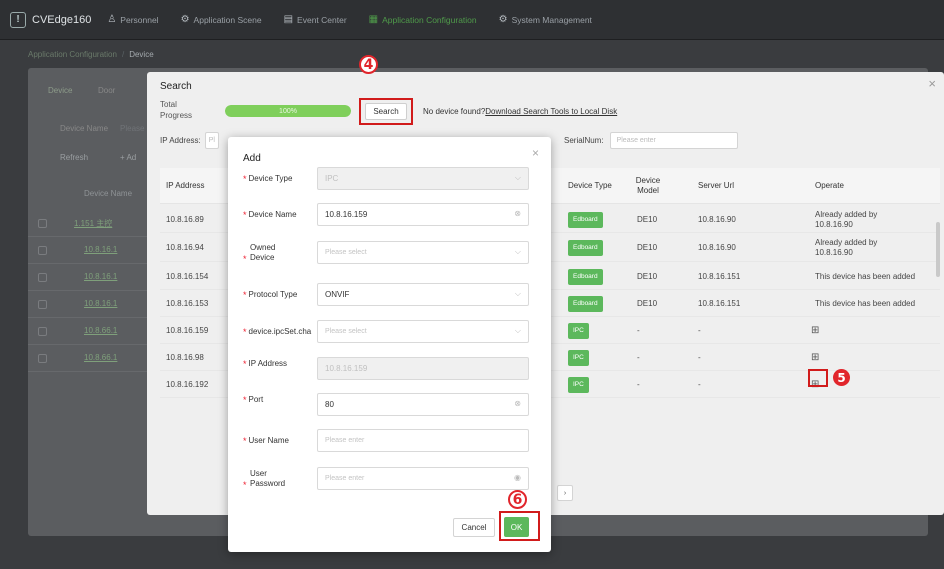 This screenshot has height=569, width=944. Describe the element at coordinates (551, 111) in the screenshot. I see `download-search-tools-link: Download Search Tools to Local Disk` at that location.